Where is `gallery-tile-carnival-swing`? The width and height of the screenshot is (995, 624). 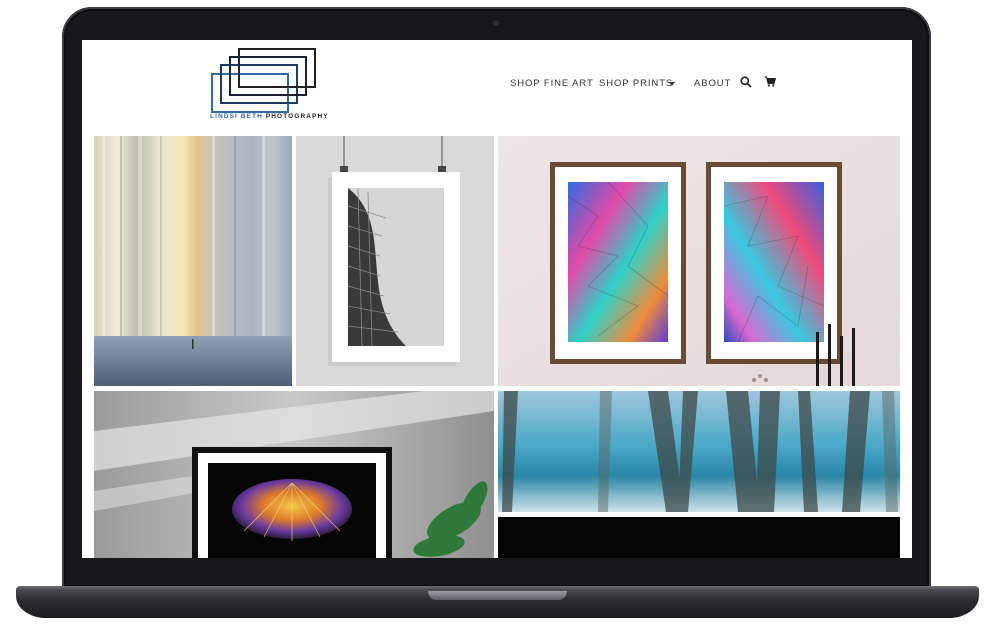
gallery-tile-carnival-swing is located at coordinates (294, 474).